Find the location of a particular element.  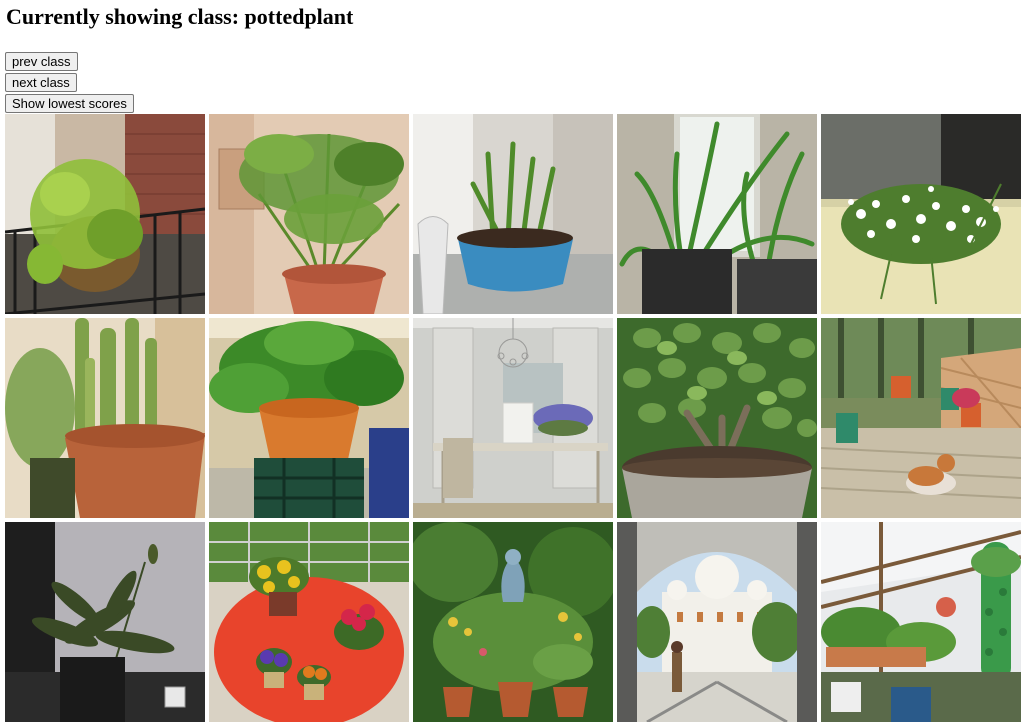

hanging-basket-image is located at coordinates (105, 214).